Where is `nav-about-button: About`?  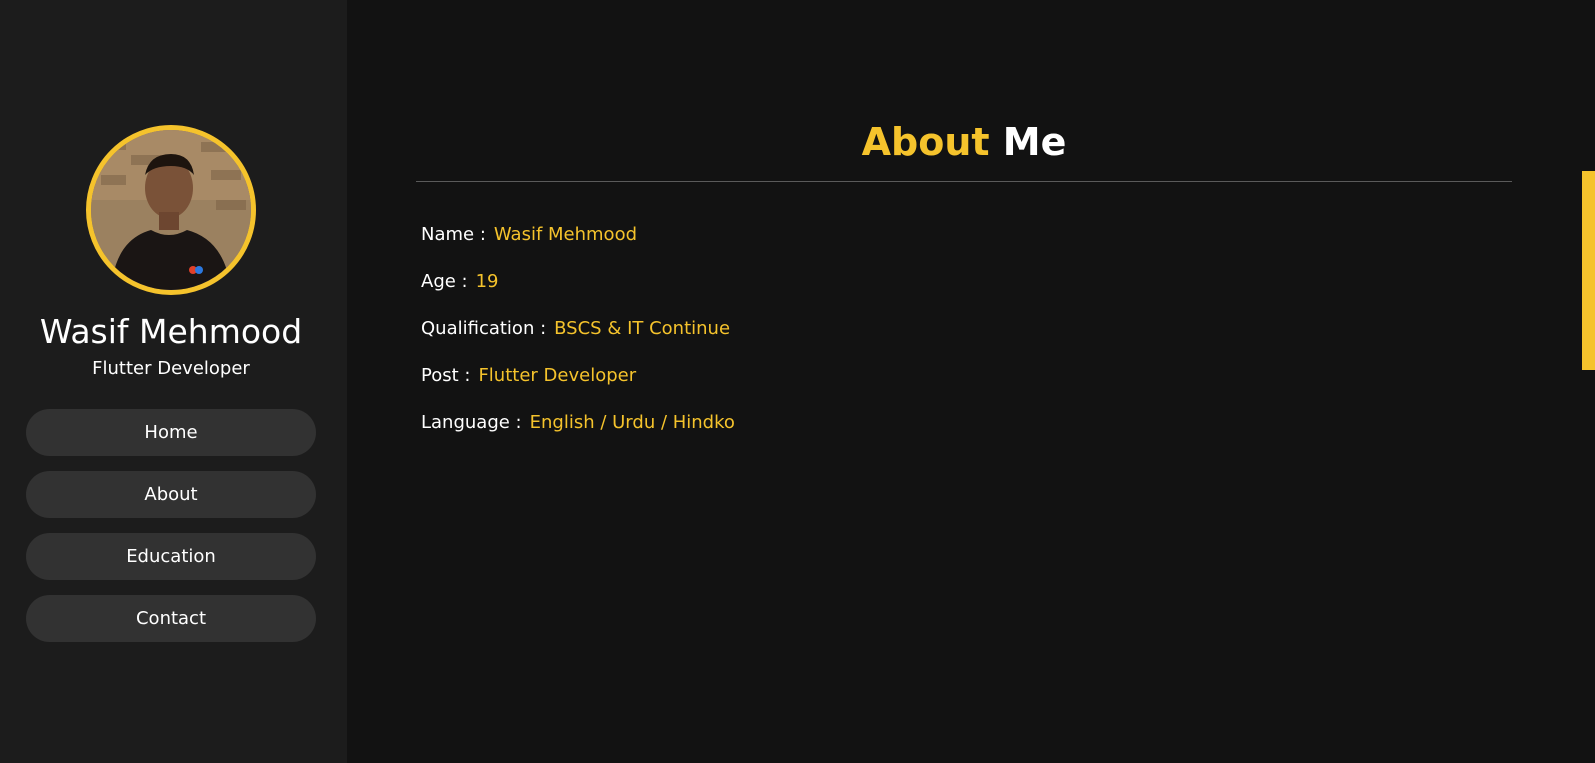 nav-about-button: About is located at coordinates (171, 494).